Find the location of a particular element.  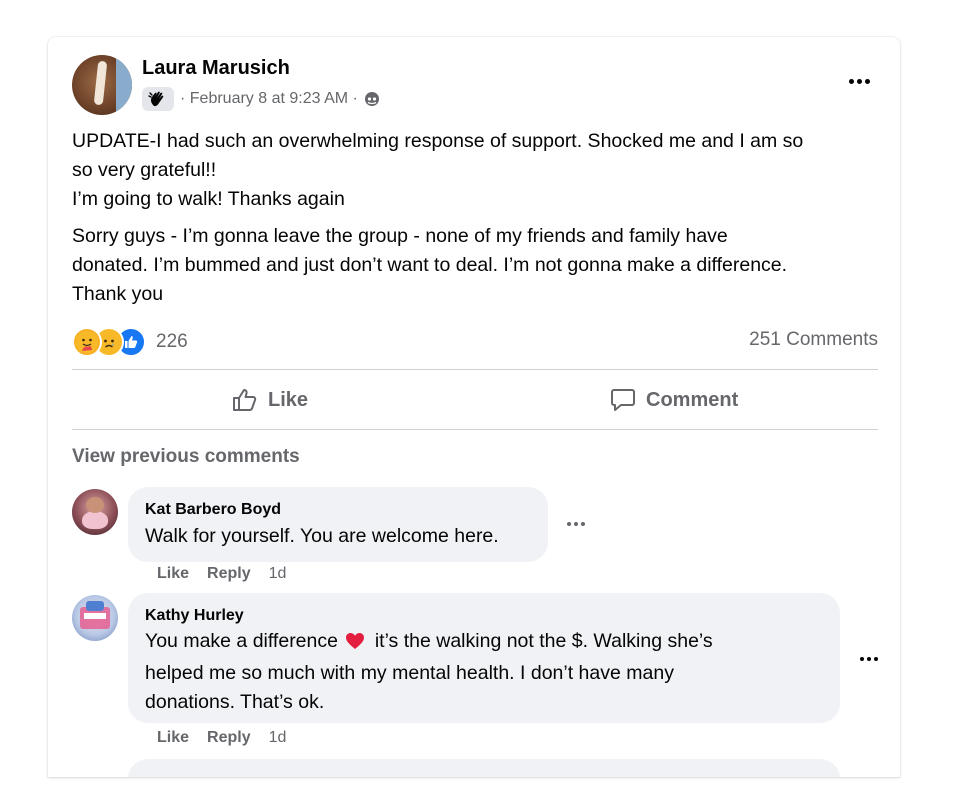

post-timestamp: · February 8 at 9:23 AM · is located at coordinates (269, 99).